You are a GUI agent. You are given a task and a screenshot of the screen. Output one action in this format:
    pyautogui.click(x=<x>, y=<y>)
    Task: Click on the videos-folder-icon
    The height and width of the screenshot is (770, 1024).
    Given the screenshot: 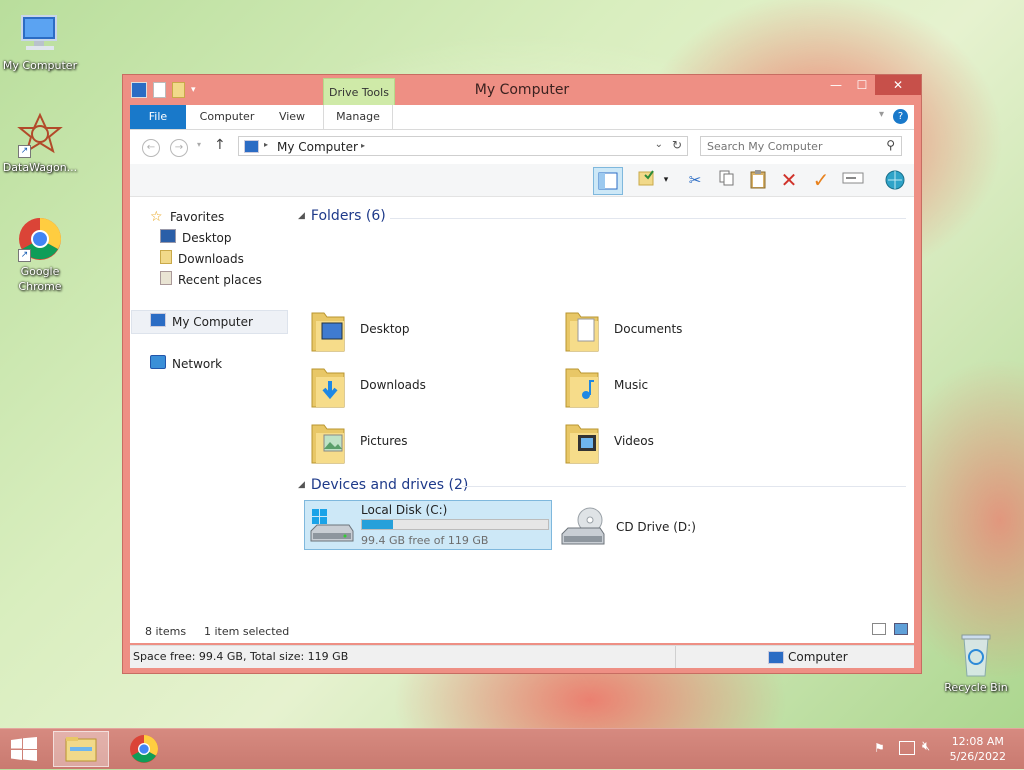 What is the action you would take?
    pyautogui.click(x=582, y=442)
    